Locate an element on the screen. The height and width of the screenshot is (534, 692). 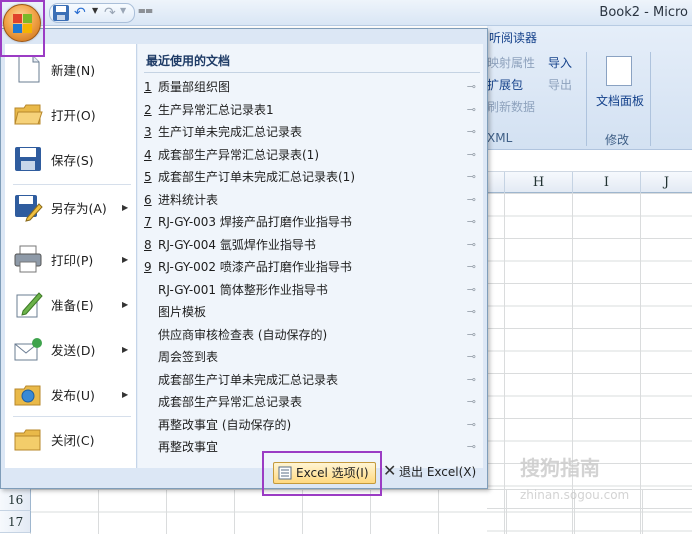
office-button is located at coordinates (22, 23).